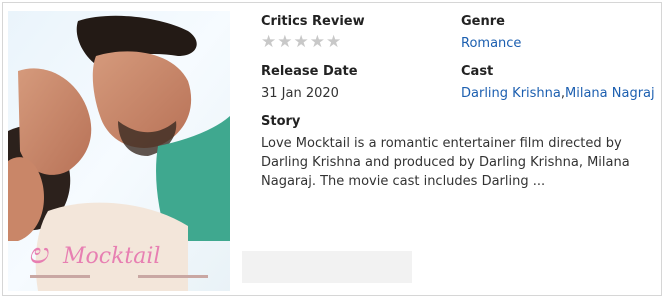  I want to click on genre-link: Romance, so click(491, 44).